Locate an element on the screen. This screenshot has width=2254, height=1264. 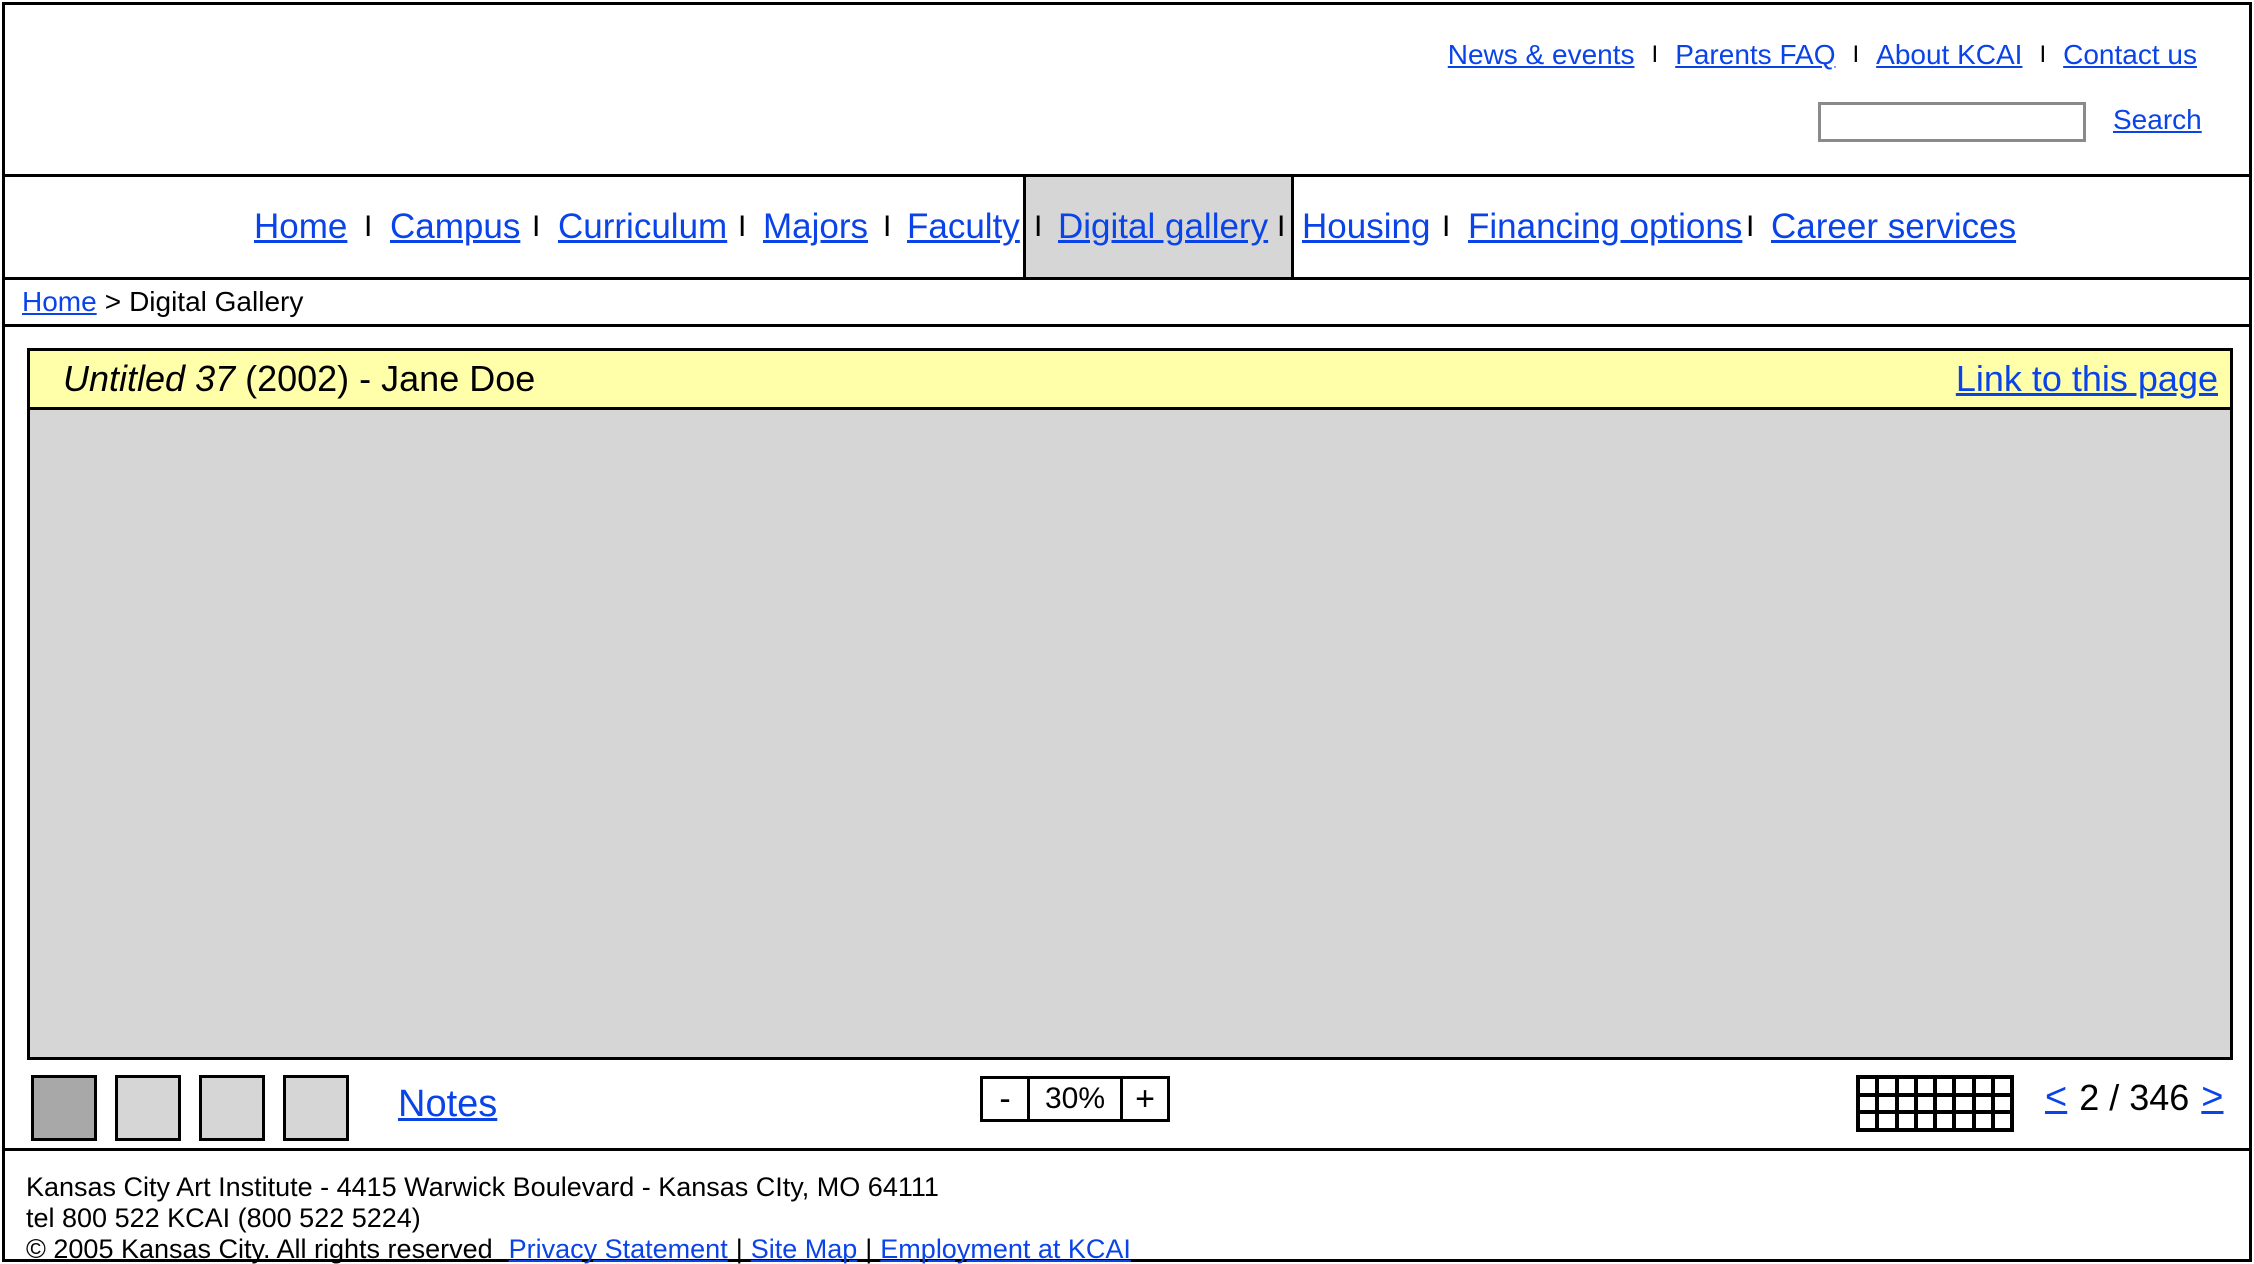
footer-tel: tel 800 522 KCAI (800 522 5224) is located at coordinates (223, 1218).